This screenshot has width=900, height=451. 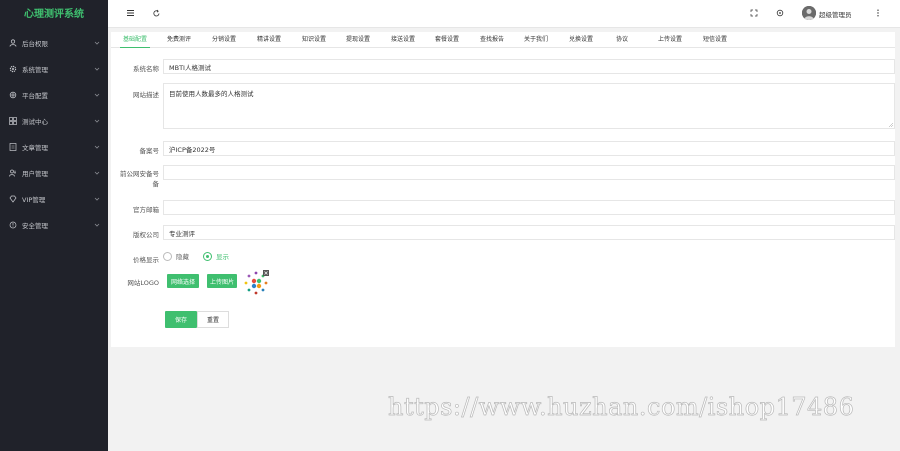 What do you see at coordinates (146, 69) in the screenshot?
I see `system-name-label: 系统名称` at bounding box center [146, 69].